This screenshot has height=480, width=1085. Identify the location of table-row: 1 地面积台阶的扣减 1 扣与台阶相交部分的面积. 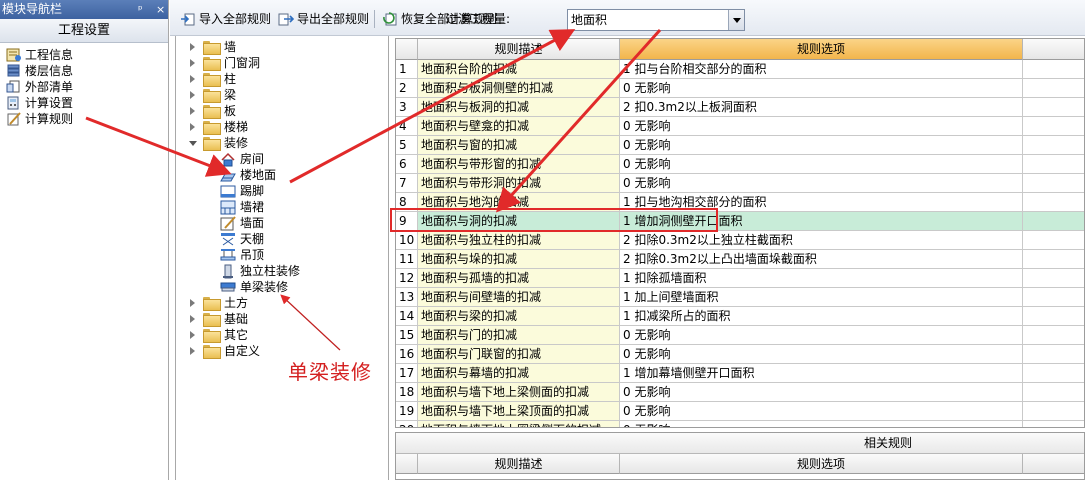
(740, 69).